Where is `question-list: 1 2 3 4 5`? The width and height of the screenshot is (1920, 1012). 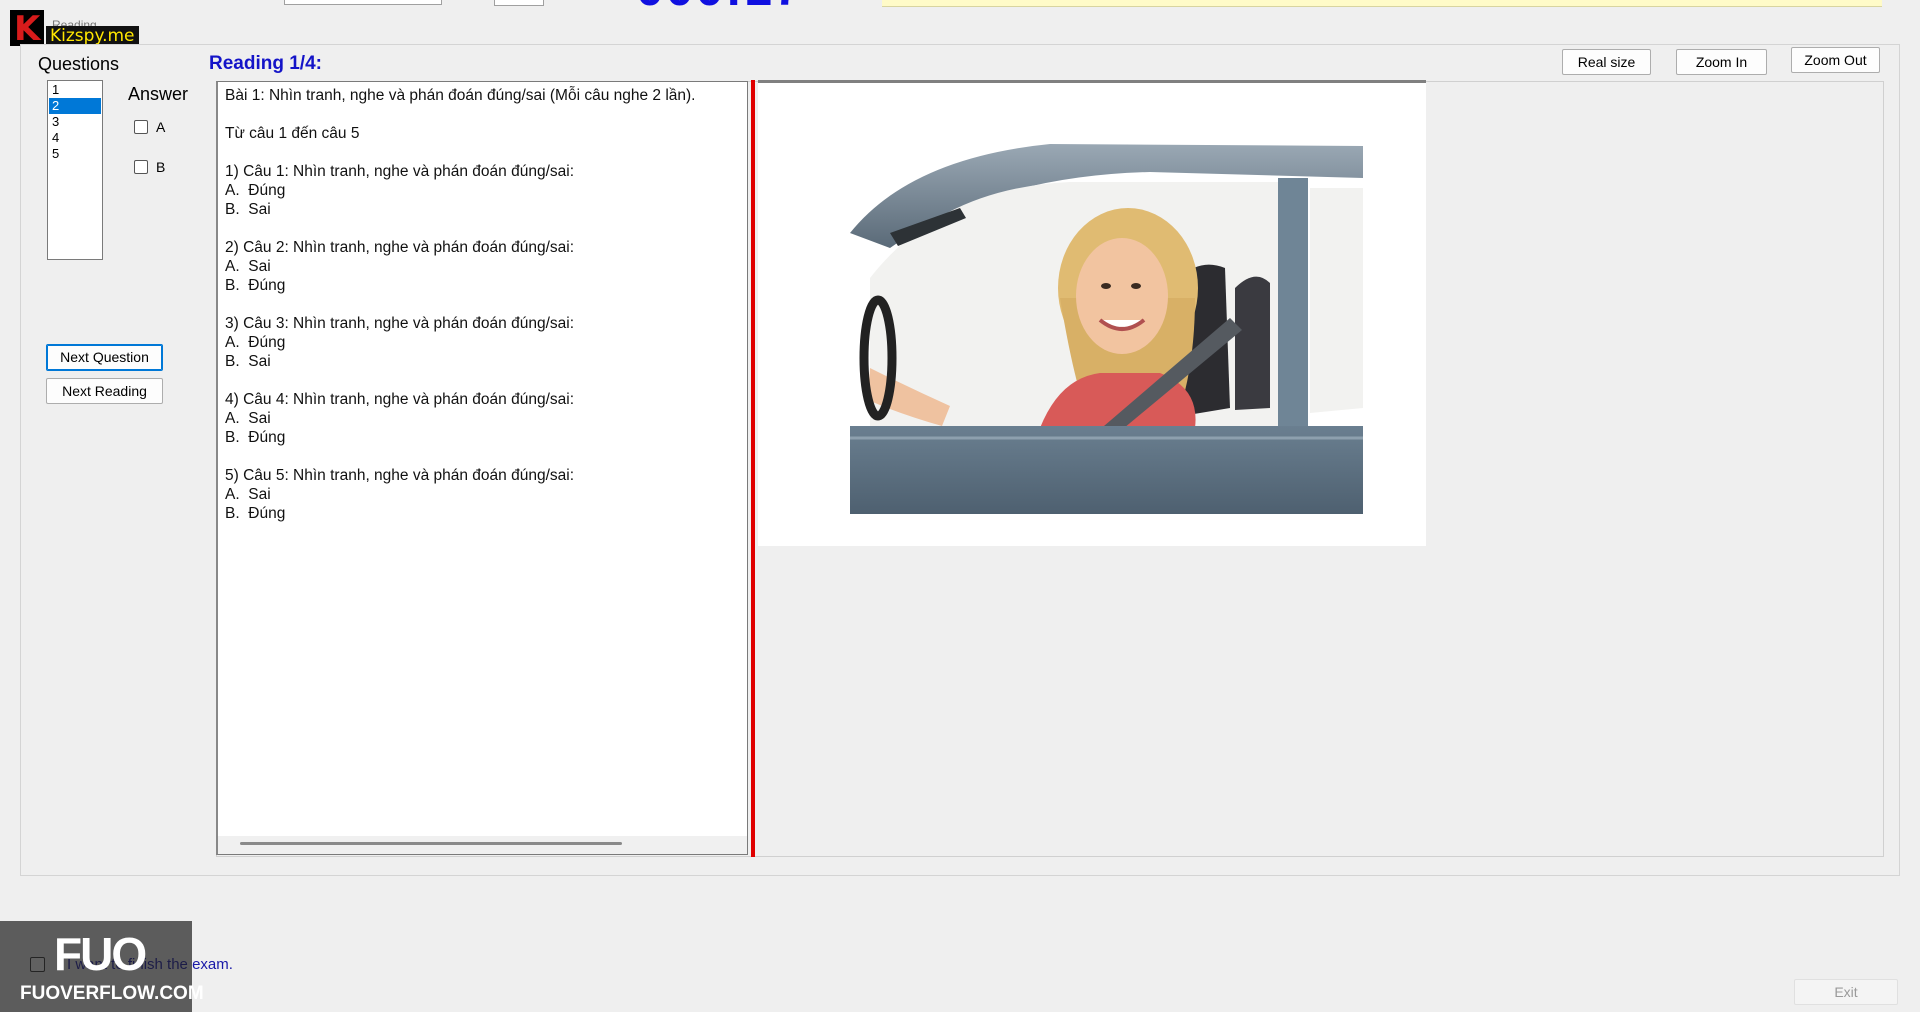 question-list: 1 2 3 4 5 is located at coordinates (75, 170).